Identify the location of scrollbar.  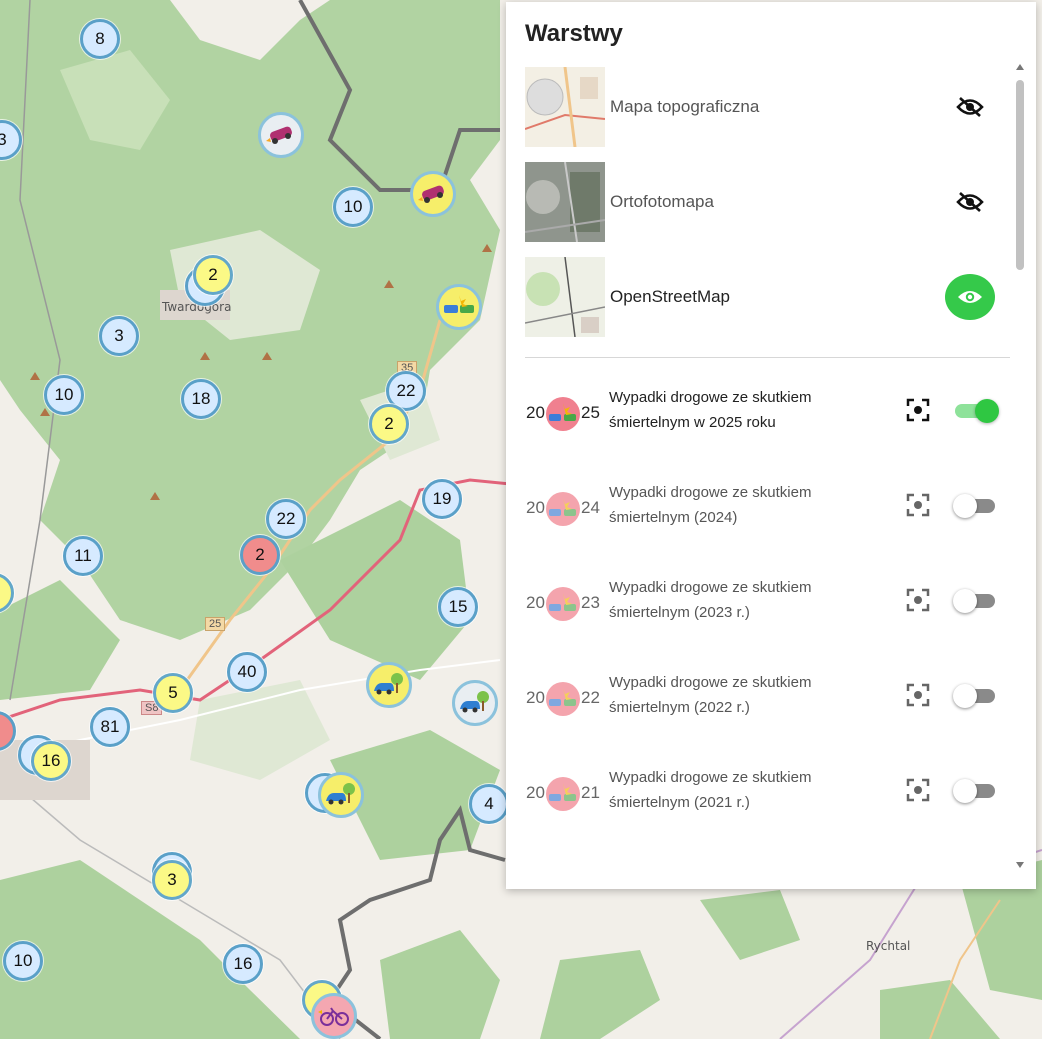
(1020, 466).